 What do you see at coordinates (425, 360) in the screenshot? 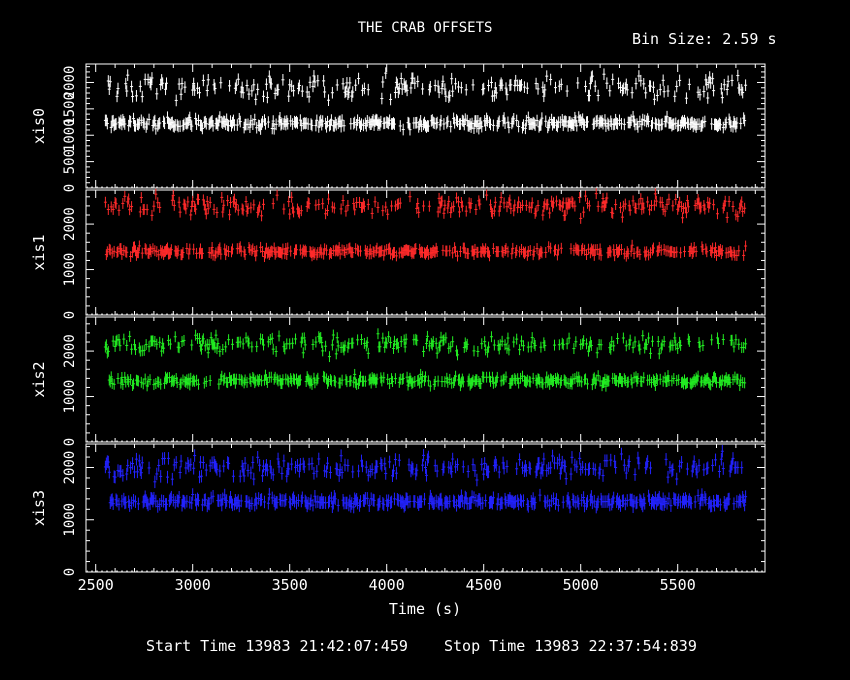
I see `data-series-xis2` at bounding box center [425, 360].